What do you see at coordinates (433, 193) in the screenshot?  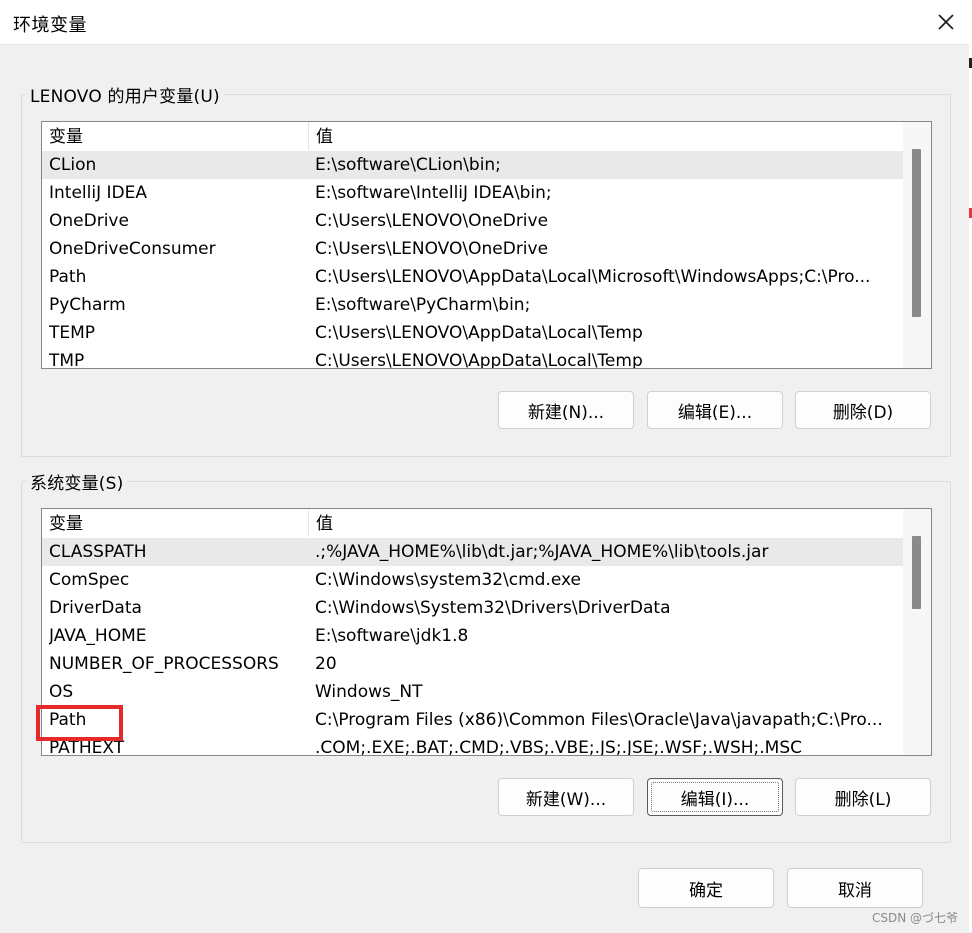 I see `variable-value: E:\software\IntelliJ IDEA\bin;` at bounding box center [433, 193].